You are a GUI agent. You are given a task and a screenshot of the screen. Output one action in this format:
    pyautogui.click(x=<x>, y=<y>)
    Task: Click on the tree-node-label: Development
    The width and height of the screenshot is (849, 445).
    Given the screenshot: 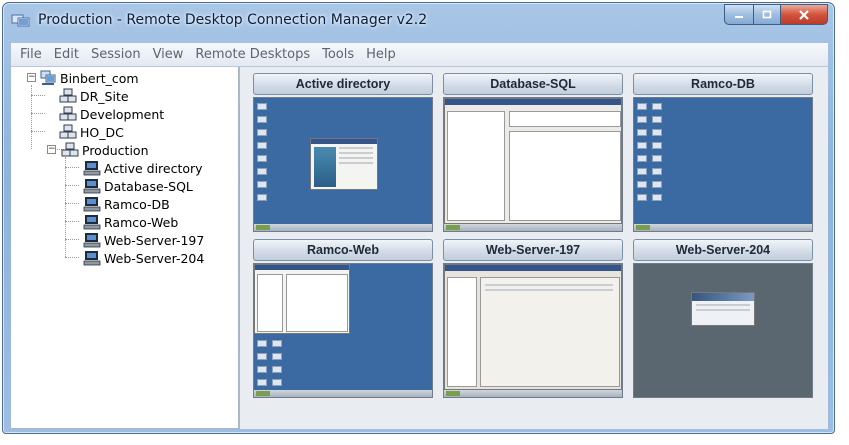 What is the action you would take?
    pyautogui.click(x=122, y=114)
    